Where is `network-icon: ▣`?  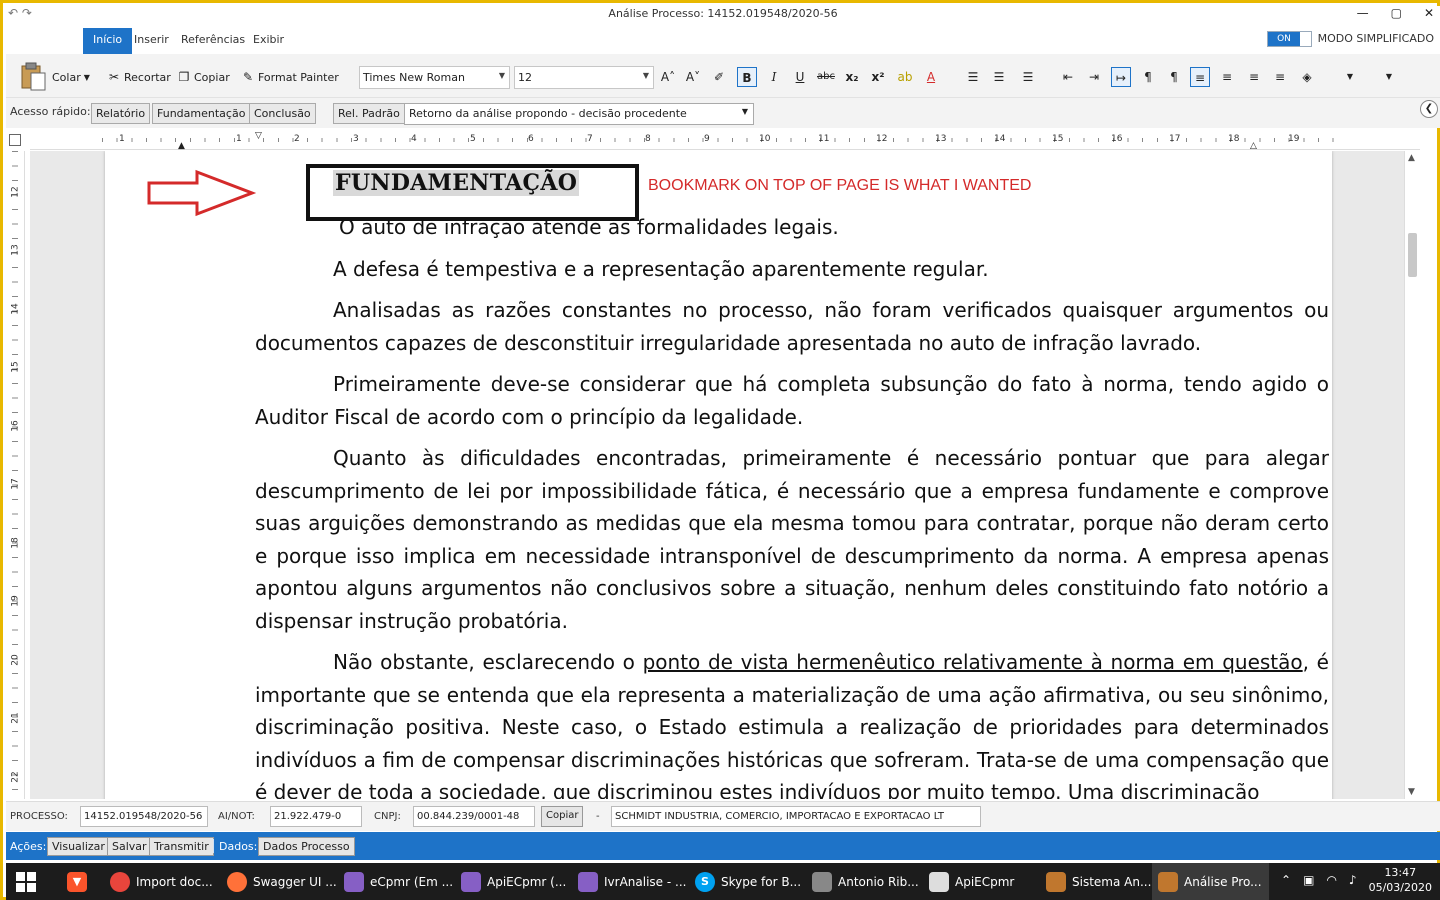 network-icon: ▣ is located at coordinates (1308, 880).